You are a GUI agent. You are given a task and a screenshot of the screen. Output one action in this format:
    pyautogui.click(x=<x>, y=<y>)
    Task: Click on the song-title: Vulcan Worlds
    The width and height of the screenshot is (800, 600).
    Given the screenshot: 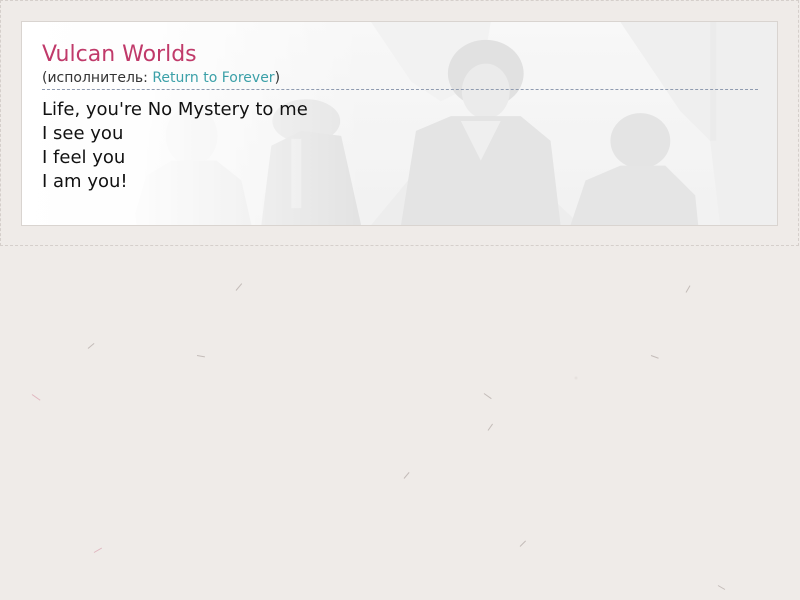 What is the action you would take?
    pyautogui.click(x=119, y=54)
    